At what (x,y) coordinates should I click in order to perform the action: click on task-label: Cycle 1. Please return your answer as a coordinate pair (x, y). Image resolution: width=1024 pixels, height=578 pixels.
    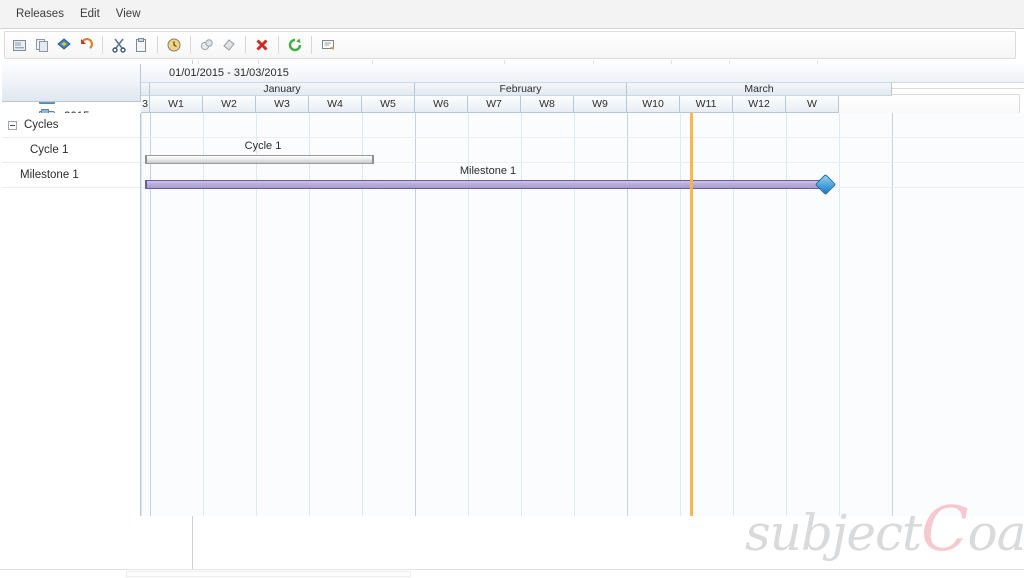
    Looking at the image, I should click on (49, 150).